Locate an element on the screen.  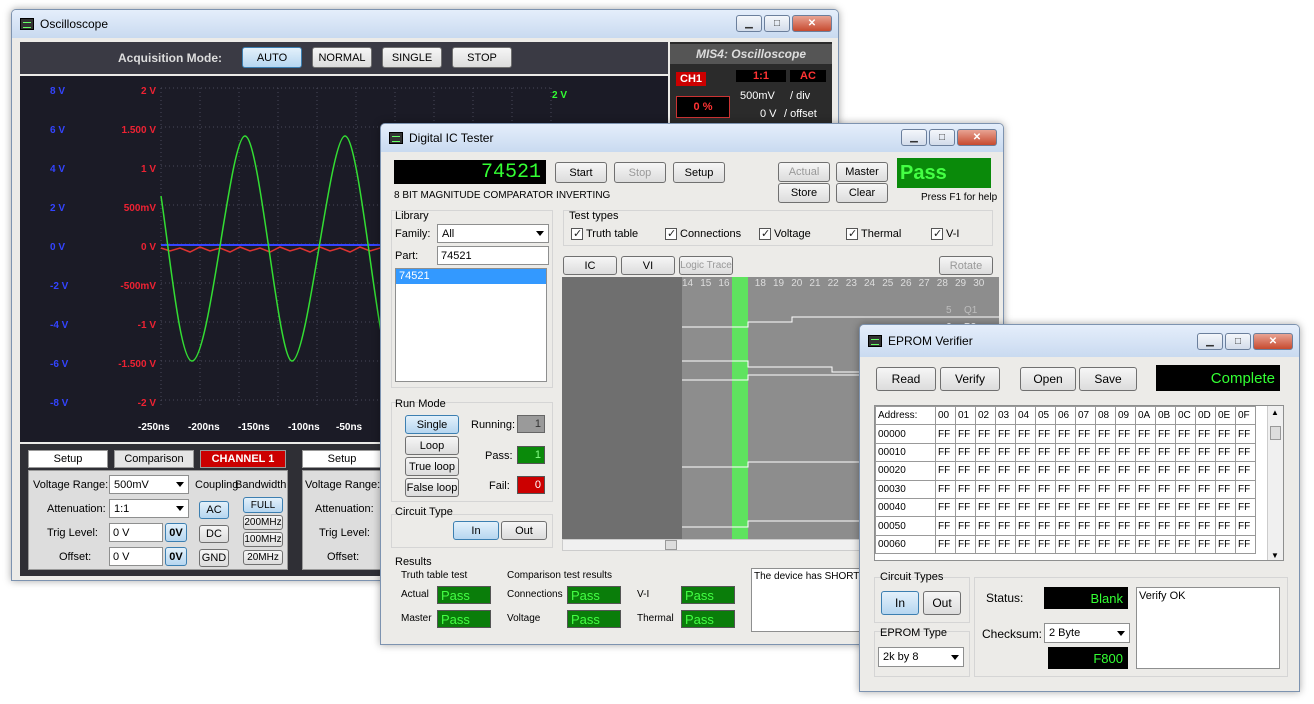
close-button: ✕ is located at coordinates (977, 137).